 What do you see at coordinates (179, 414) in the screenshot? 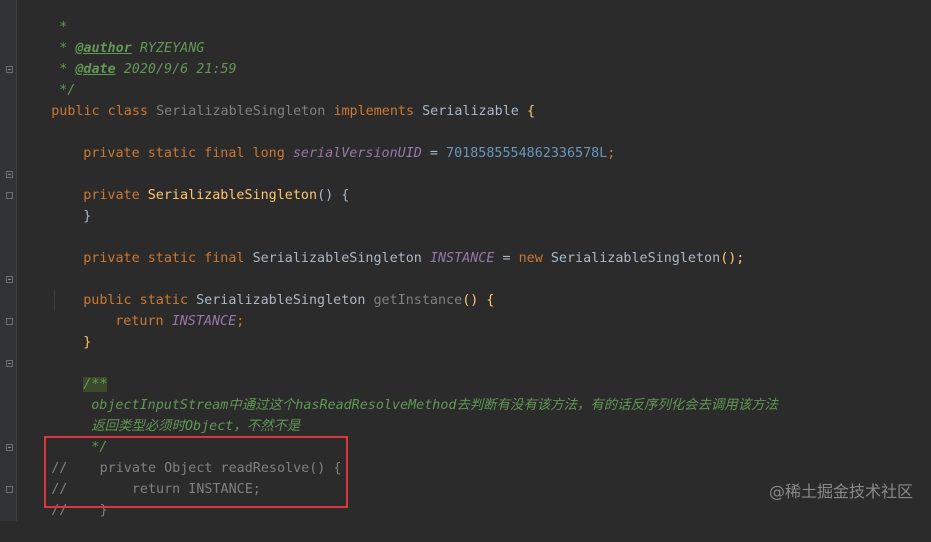
I see `code-line: 返回类型必须时Object，不然不是` at bounding box center [179, 414].